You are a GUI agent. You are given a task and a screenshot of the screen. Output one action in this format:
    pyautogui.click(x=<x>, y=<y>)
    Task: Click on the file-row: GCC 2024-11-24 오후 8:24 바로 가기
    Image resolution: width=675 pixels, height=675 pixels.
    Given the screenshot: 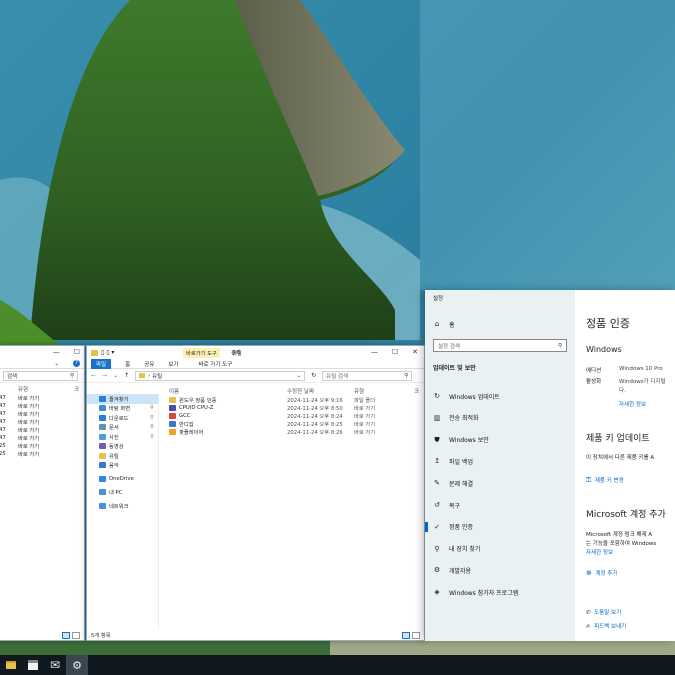 What is the action you would take?
    pyautogui.click(x=294, y=416)
    